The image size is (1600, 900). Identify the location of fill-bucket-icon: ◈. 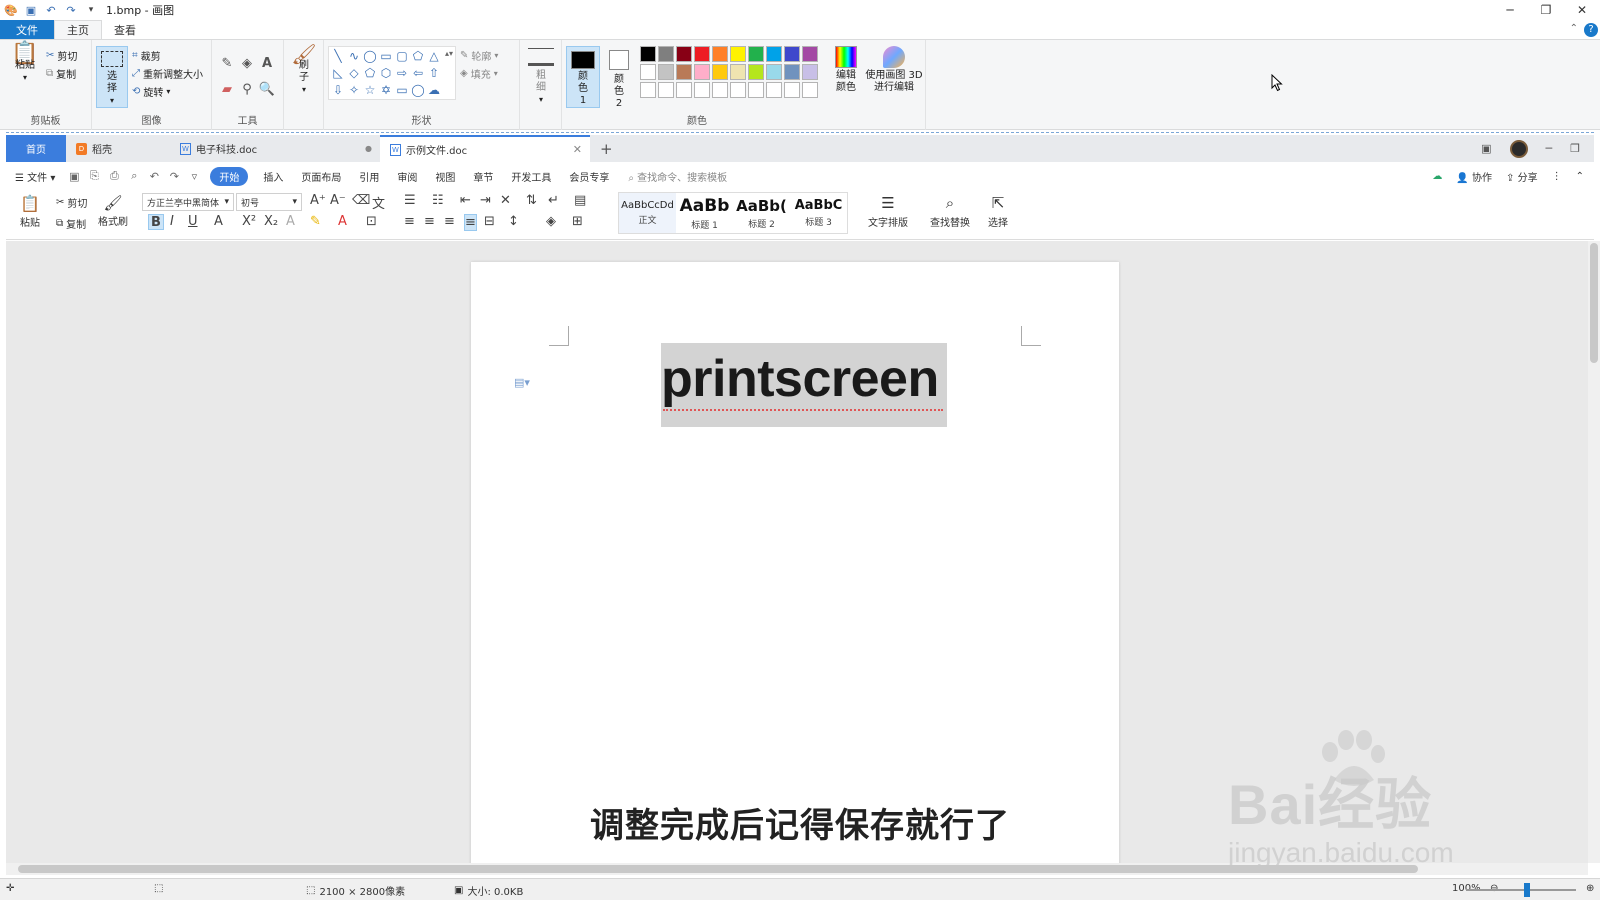
(247, 63).